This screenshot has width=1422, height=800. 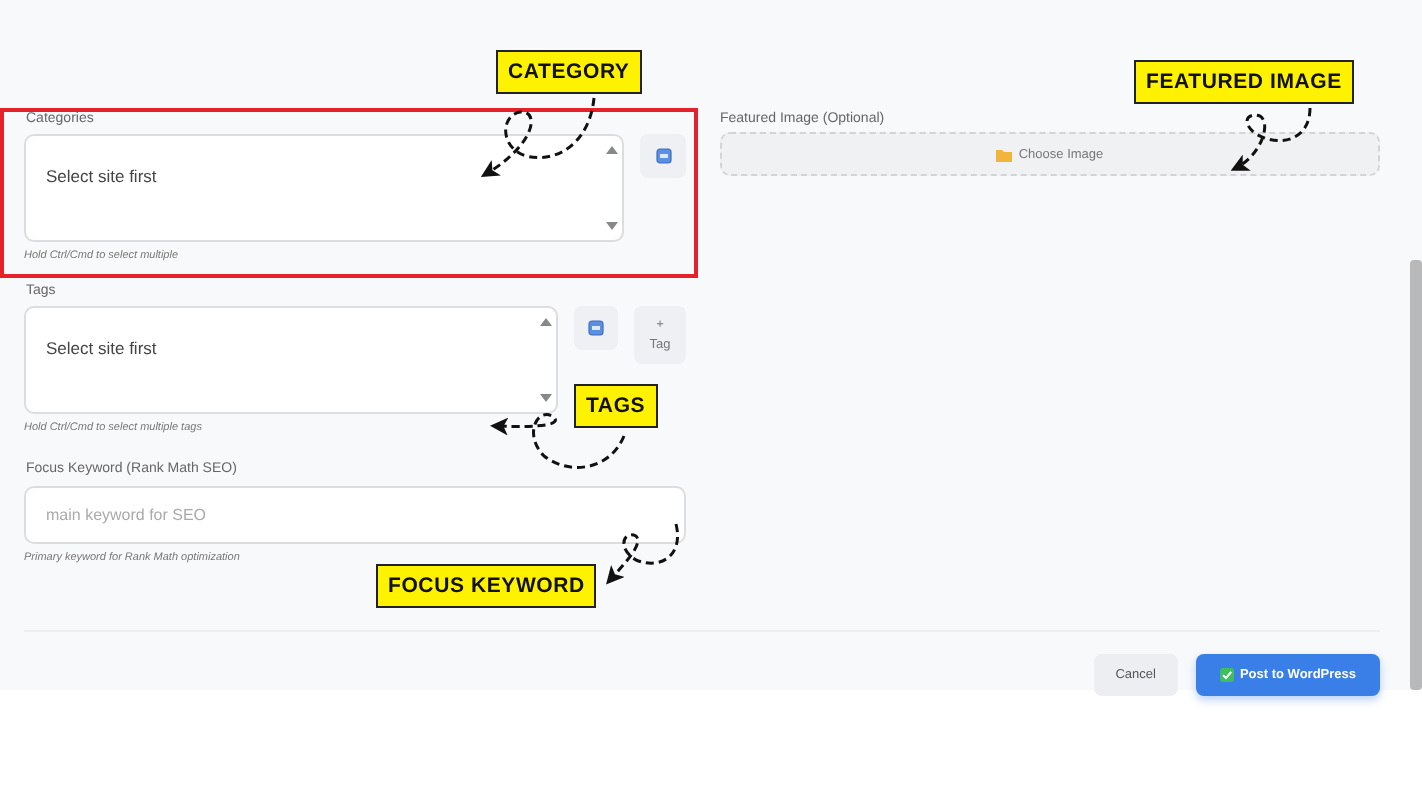 I want to click on callout-label: FOCUS KEYWORD, so click(x=486, y=586).